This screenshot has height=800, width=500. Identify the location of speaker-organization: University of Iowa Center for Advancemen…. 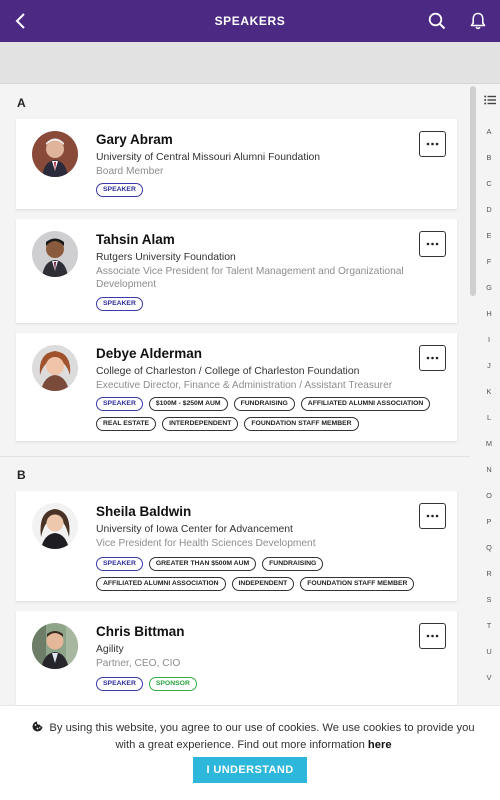
(194, 529).